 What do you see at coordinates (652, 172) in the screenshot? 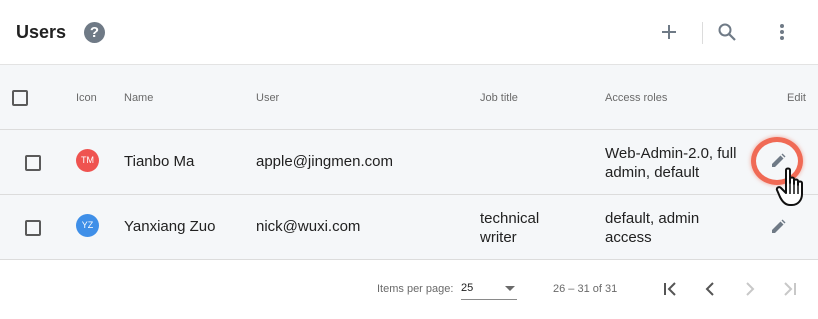
I see `access-roles-line: admin, default` at bounding box center [652, 172].